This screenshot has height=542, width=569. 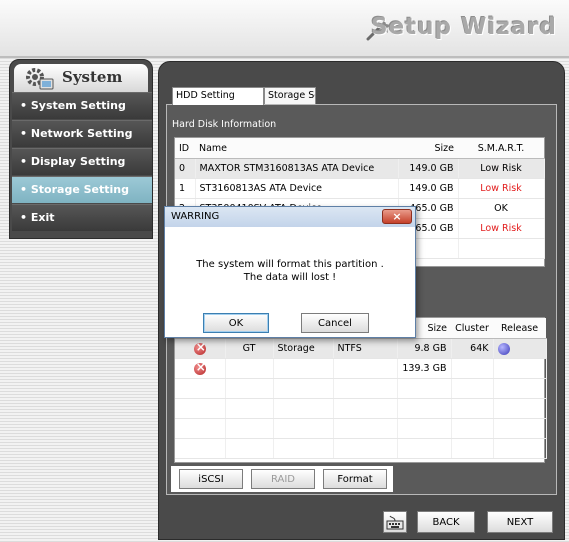 What do you see at coordinates (297, 188) in the screenshot?
I see `cell-name: ST3160813AS ATA Device` at bounding box center [297, 188].